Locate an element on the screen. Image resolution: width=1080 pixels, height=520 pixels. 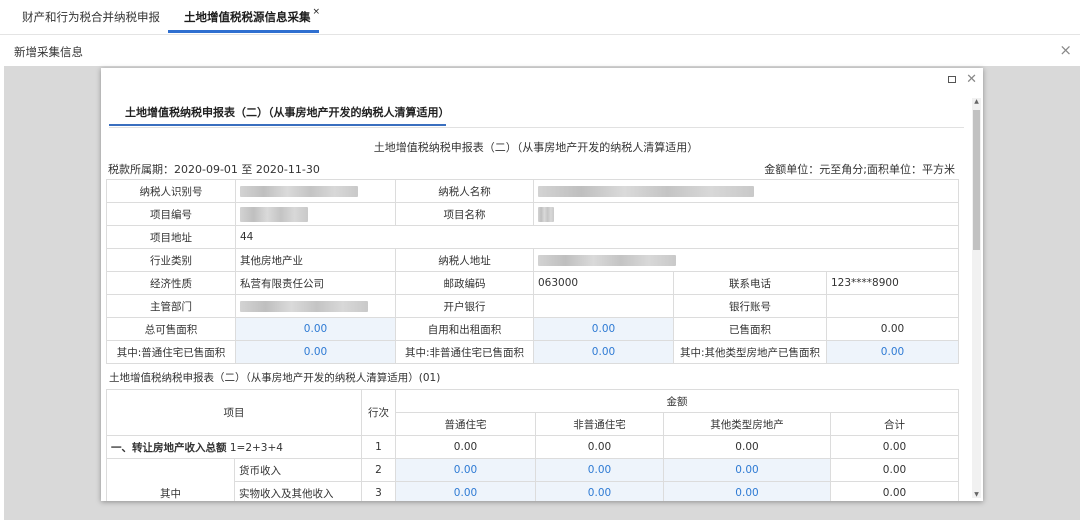
close-icon: ✕ is located at coordinates (971, 79).